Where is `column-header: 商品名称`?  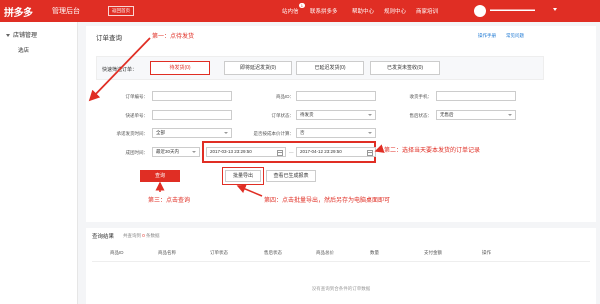 column-header: 商品名称 is located at coordinates (167, 252).